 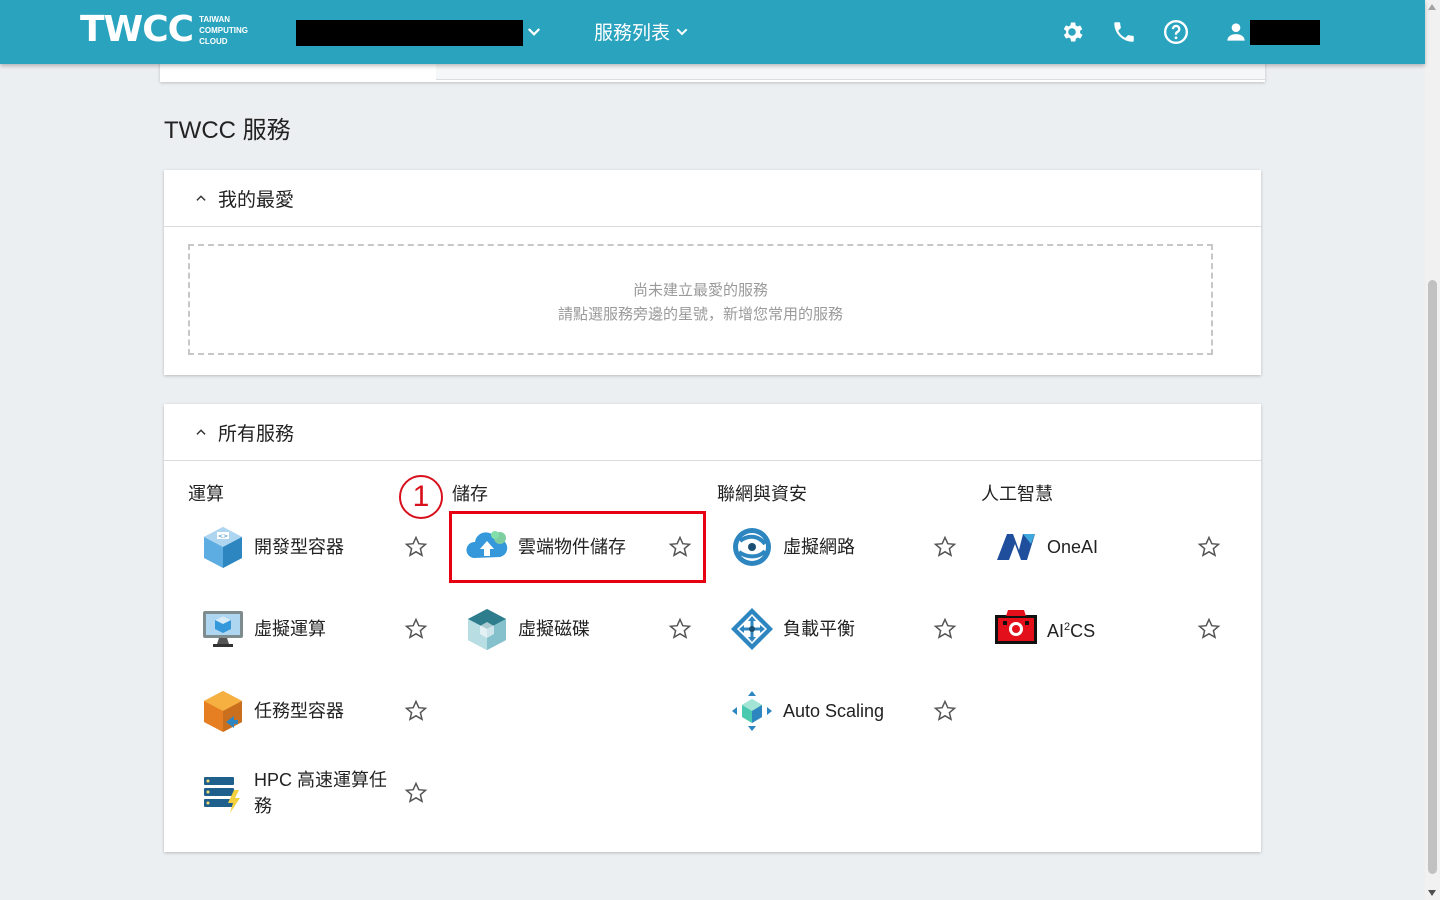 What do you see at coordinates (223, 30) in the screenshot?
I see `logo-subtitle: TAIWAN COMPUTING CLOUD` at bounding box center [223, 30].